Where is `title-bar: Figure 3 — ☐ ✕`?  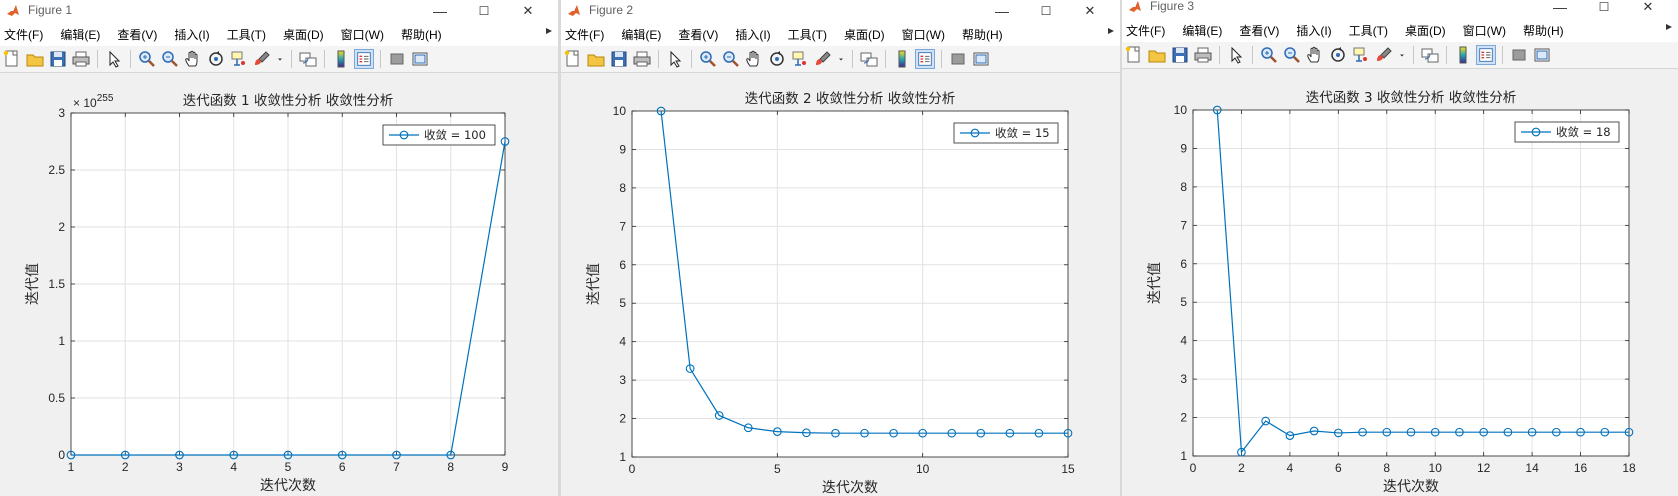 title-bar: Figure 3 — ☐ ✕ is located at coordinates (1400, 9).